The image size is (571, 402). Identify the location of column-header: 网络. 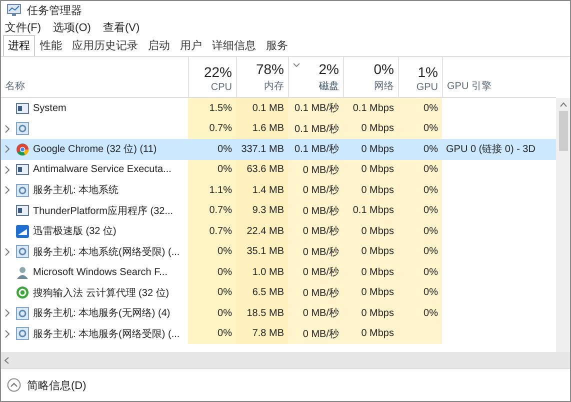
(384, 86).